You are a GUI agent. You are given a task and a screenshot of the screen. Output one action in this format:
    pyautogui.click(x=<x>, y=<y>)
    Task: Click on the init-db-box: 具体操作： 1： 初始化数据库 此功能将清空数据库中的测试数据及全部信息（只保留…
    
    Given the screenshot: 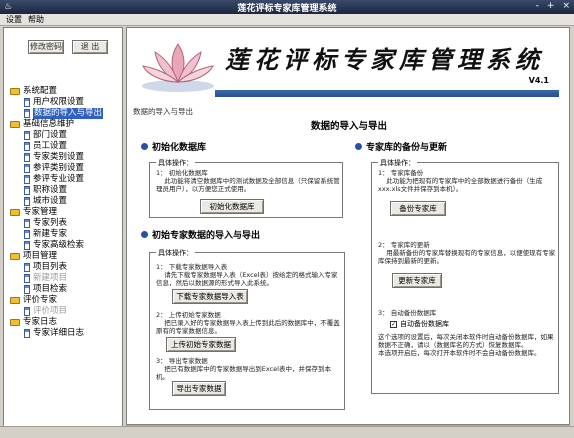 What is the action you would take?
    pyautogui.click(x=246, y=188)
    